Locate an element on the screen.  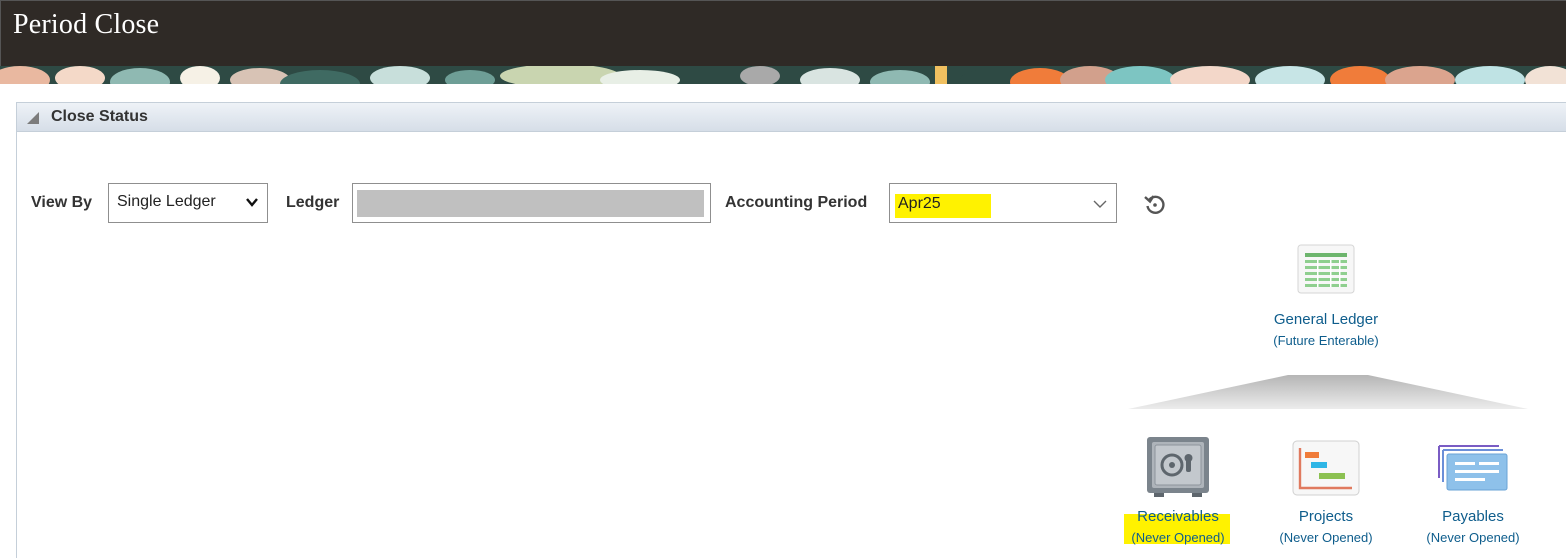
app-header: Period Close is located at coordinates (783, 33).